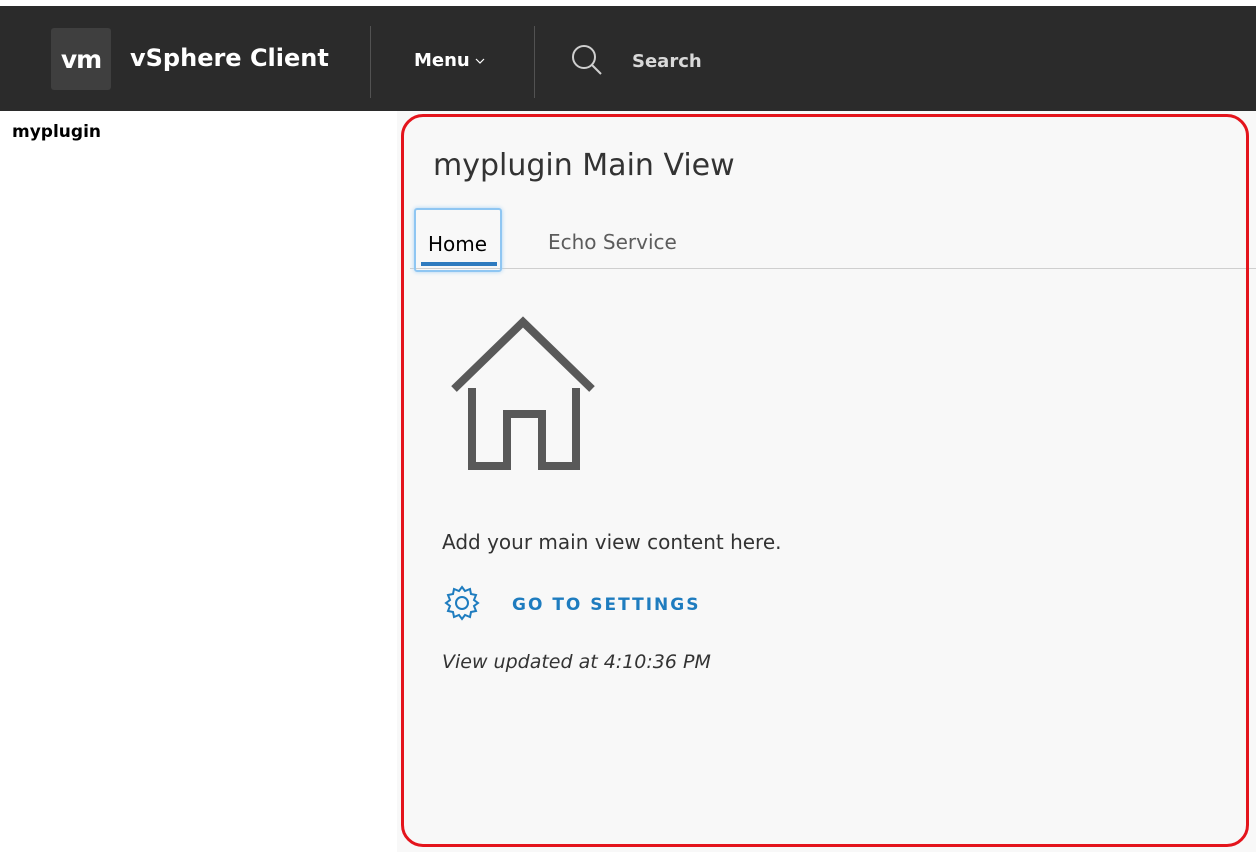 Image resolution: width=1256 pixels, height=852 pixels. I want to click on vmware-logo-text: vm, so click(81, 59).